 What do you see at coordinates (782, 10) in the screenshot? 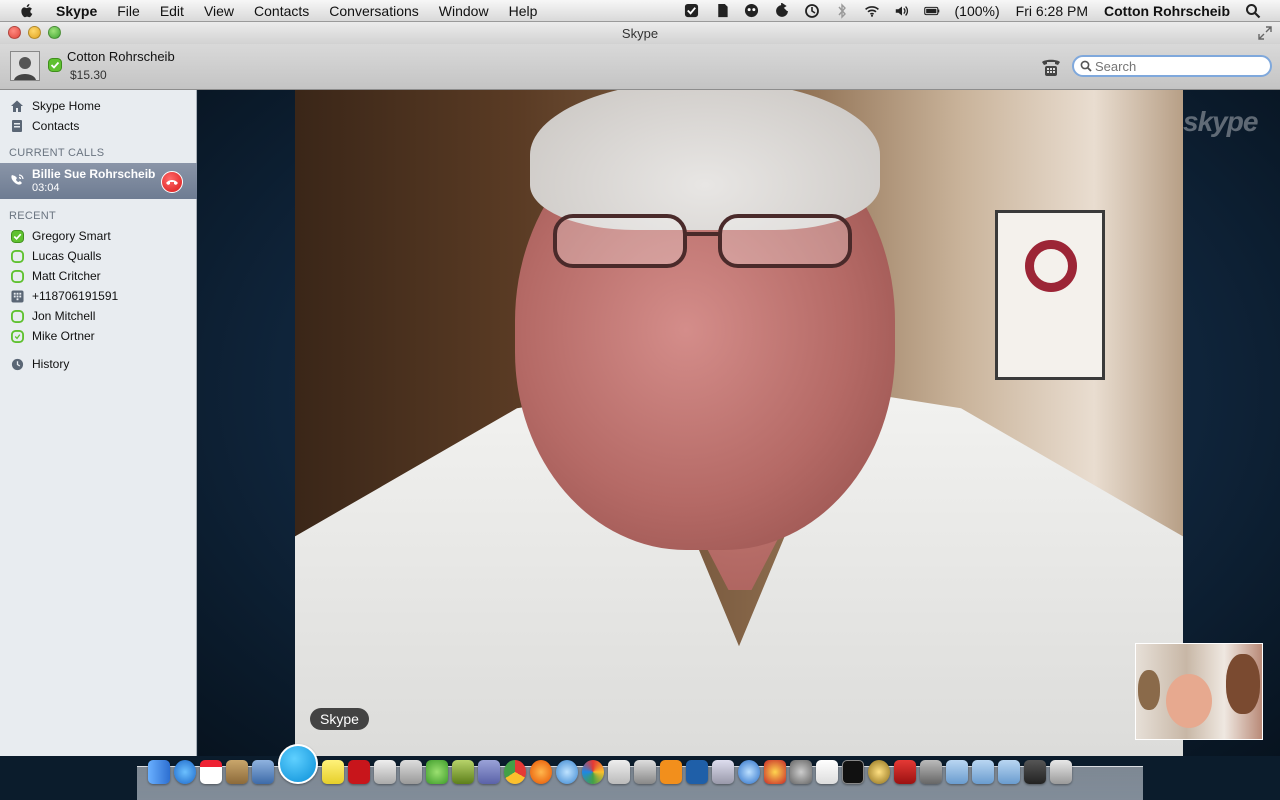
I see `sync-icon` at bounding box center [782, 10].